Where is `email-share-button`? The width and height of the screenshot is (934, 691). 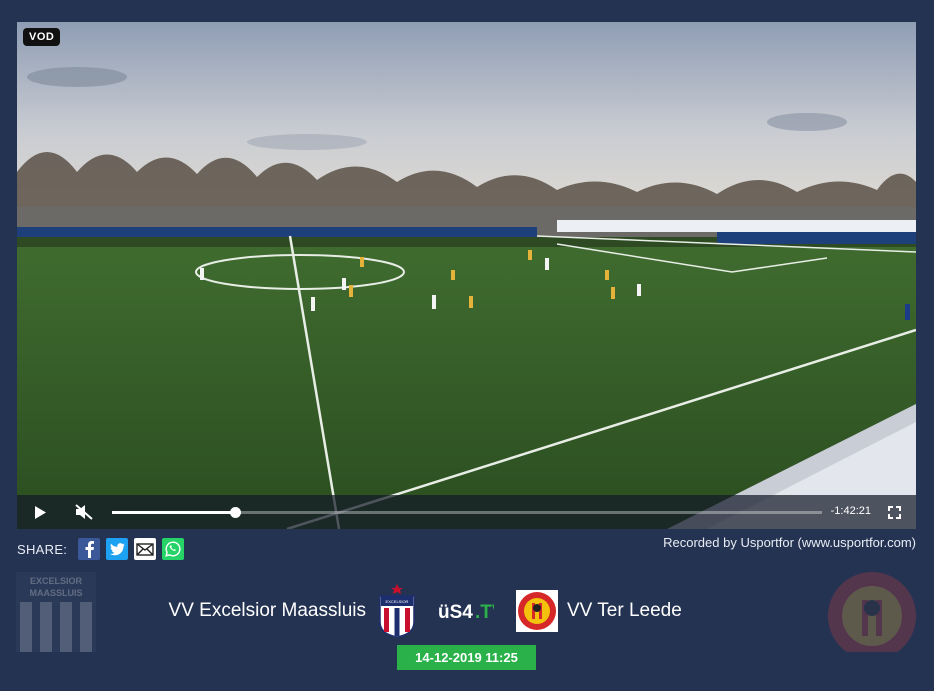 email-share-button is located at coordinates (145, 549).